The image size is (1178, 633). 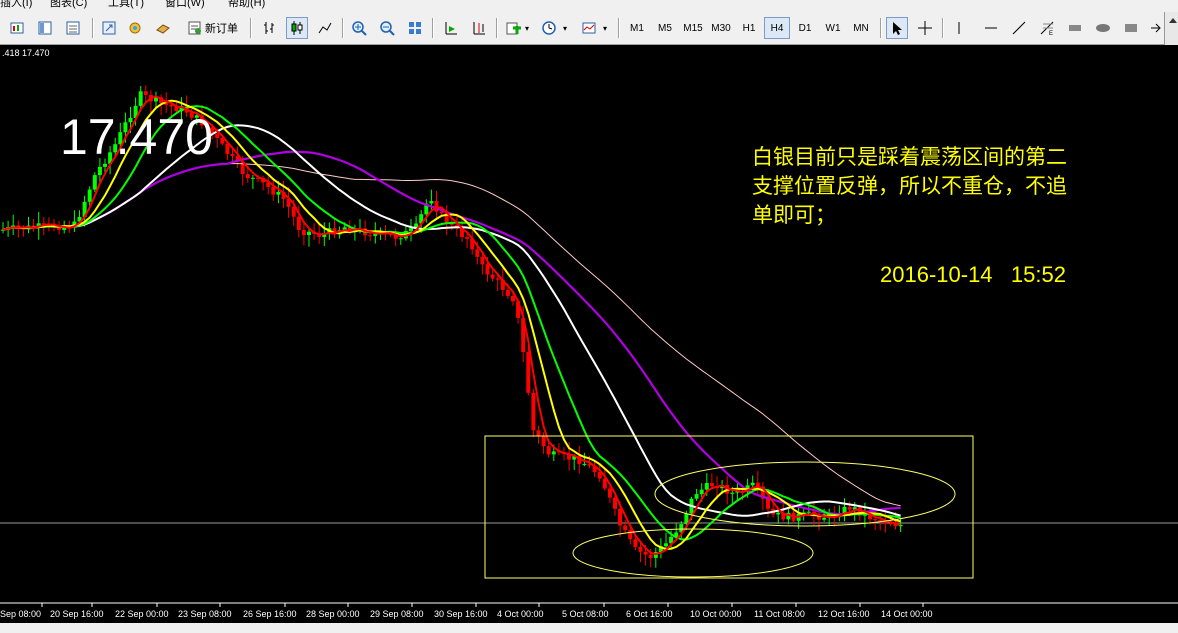 What do you see at coordinates (415, 28) in the screenshot?
I see `tile-windows-icon` at bounding box center [415, 28].